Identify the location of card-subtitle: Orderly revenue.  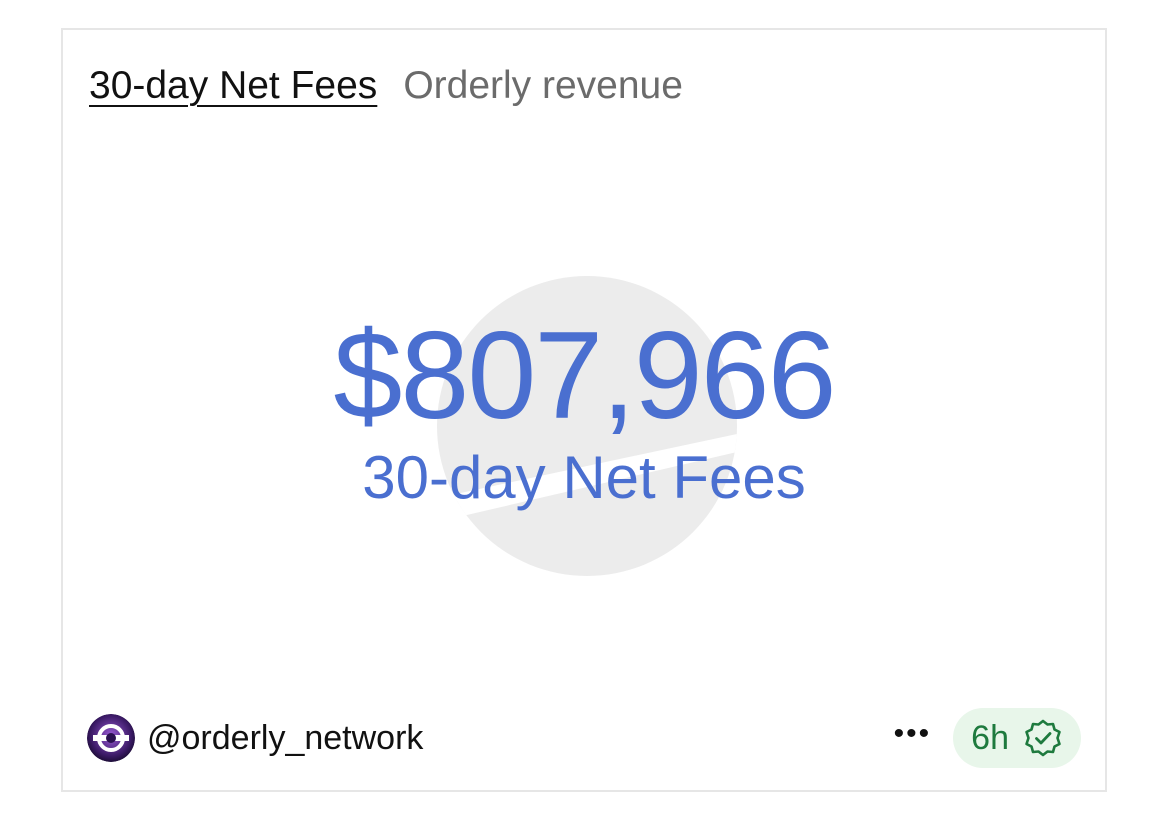
(543, 85).